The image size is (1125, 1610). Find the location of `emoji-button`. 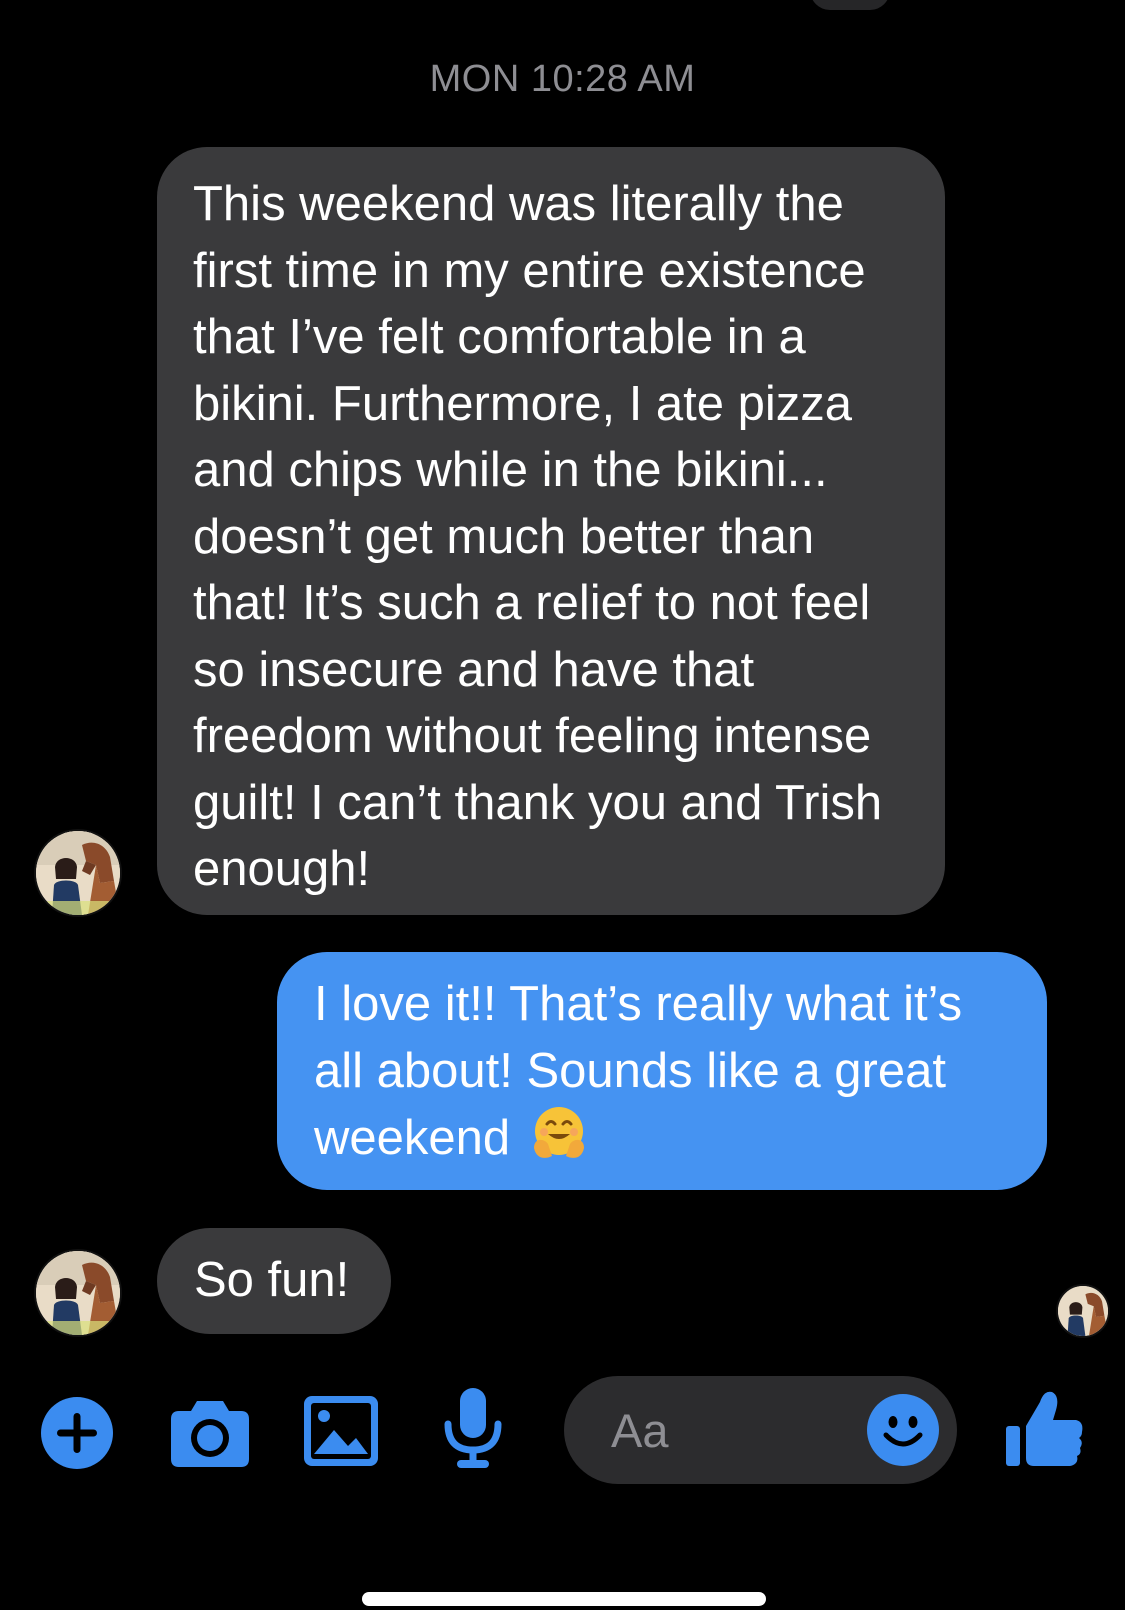

emoji-button is located at coordinates (903, 1430).